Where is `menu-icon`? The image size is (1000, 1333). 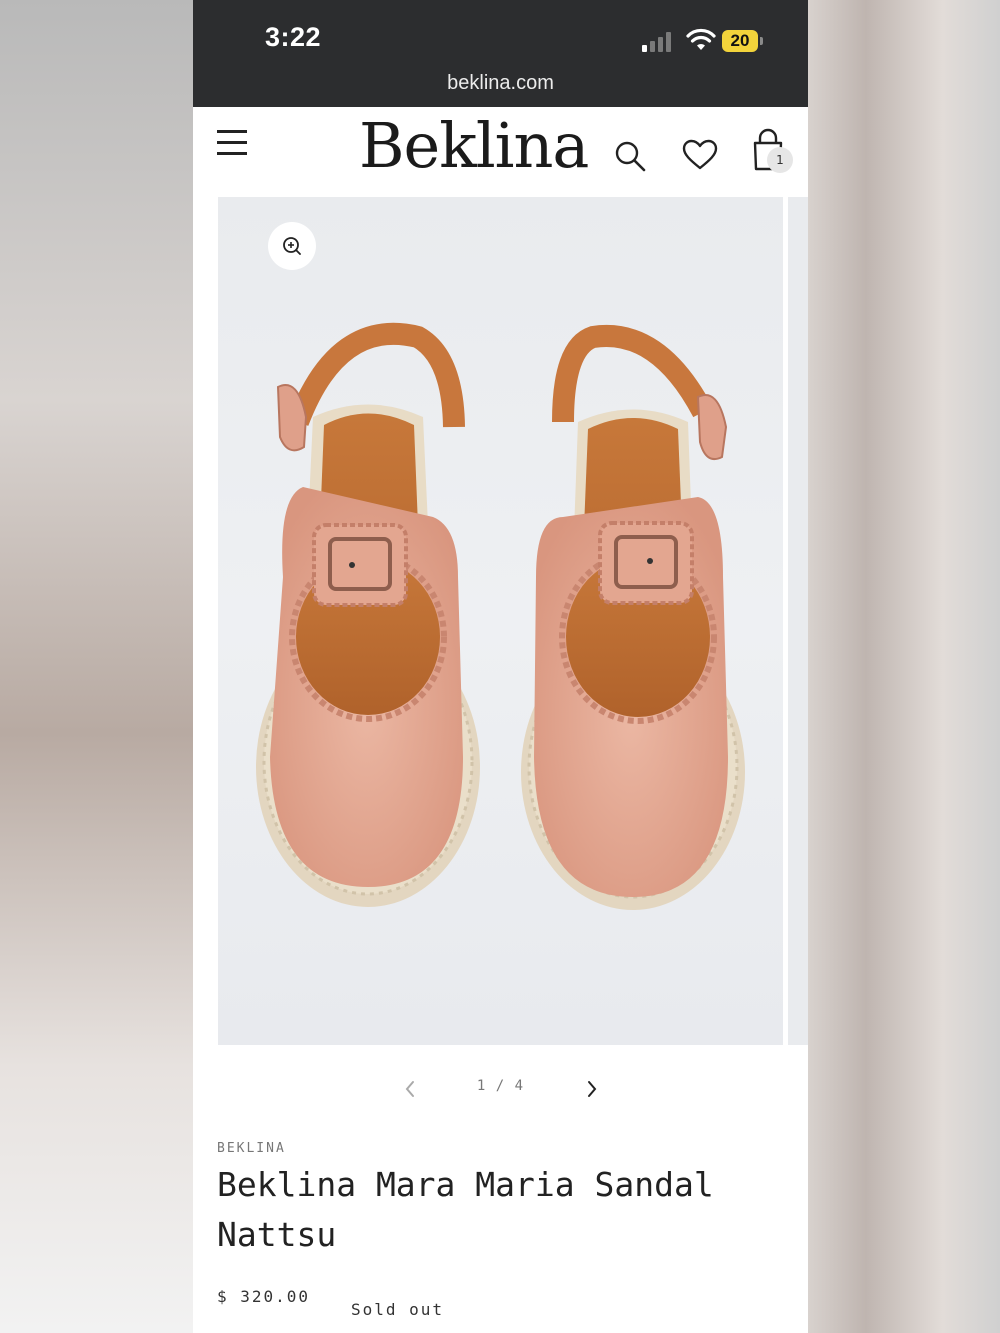 menu-icon is located at coordinates (232, 143).